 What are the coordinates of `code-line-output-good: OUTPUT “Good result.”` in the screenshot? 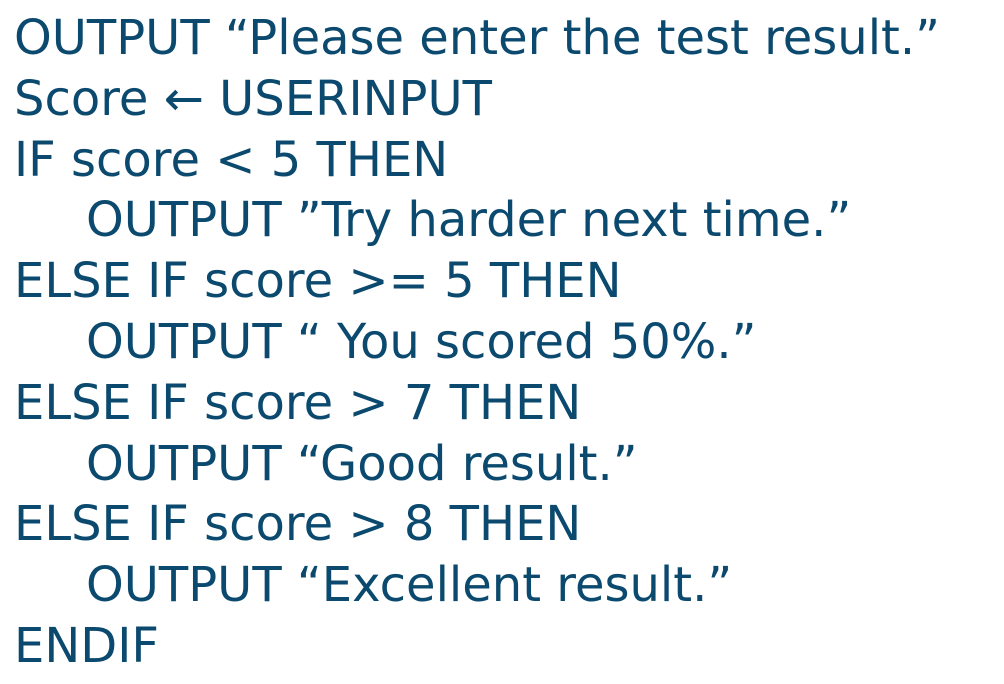 It's located at (362, 463).